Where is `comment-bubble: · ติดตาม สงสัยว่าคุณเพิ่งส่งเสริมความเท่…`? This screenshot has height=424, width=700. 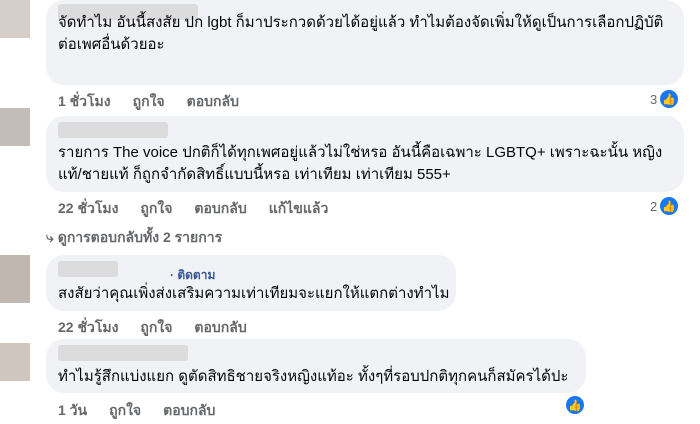
comment-bubble: · ติดตาม สงสัยว่าคุณเพิ่งส่งเสริมความเท่… is located at coordinates (251, 283).